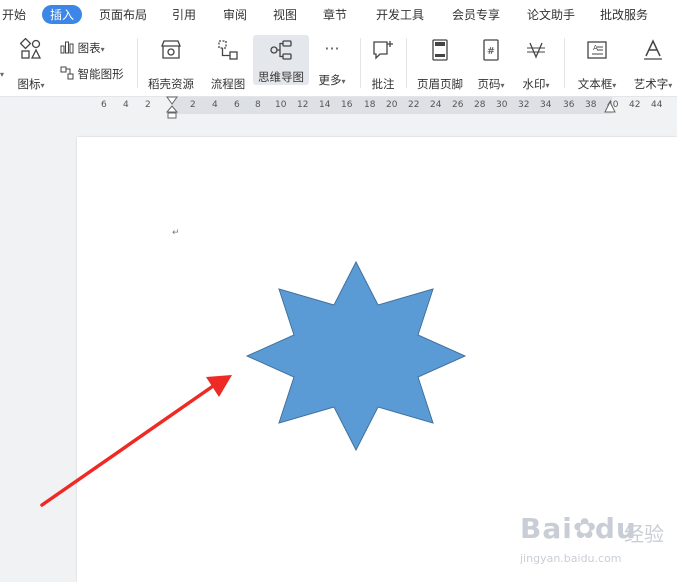 This screenshot has height=582, width=677. I want to click on paw-icon: ✿, so click(585, 528).